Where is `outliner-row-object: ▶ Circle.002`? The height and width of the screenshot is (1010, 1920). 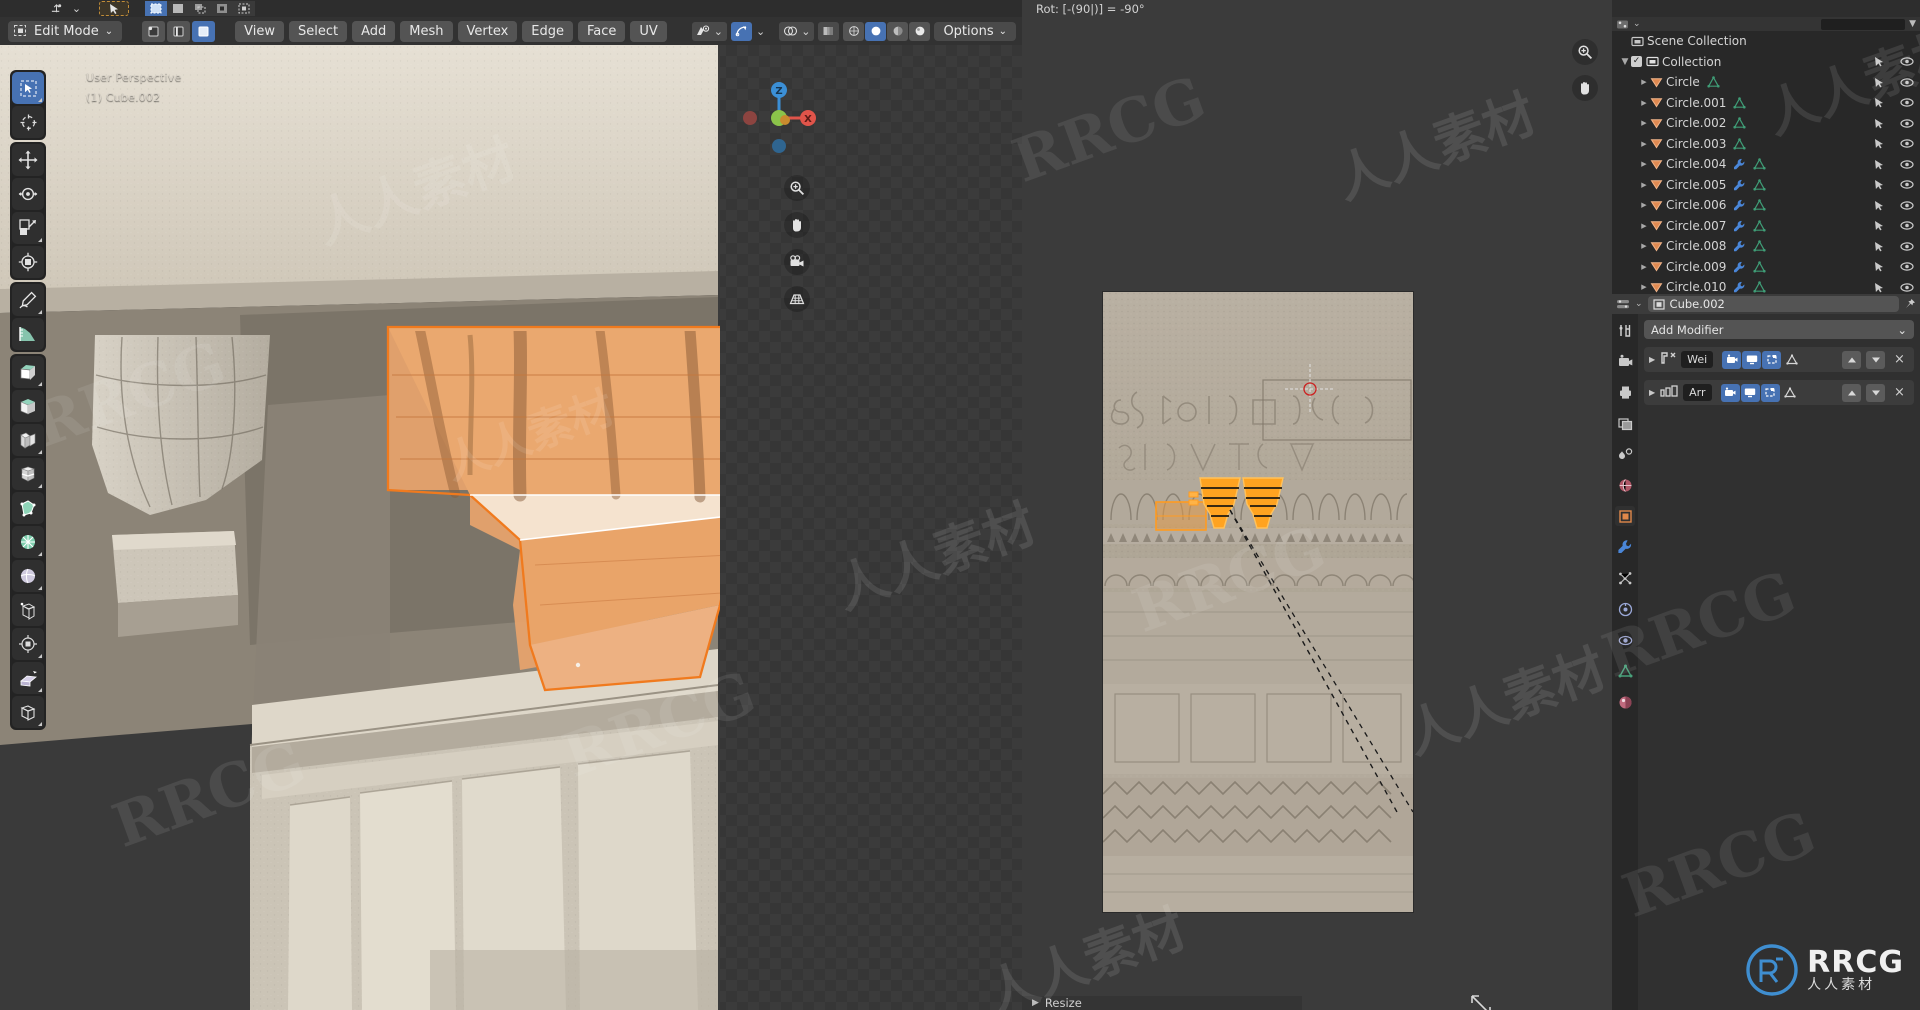
outliner-row-object: ▶ Circle.002 is located at coordinates (1766, 123).